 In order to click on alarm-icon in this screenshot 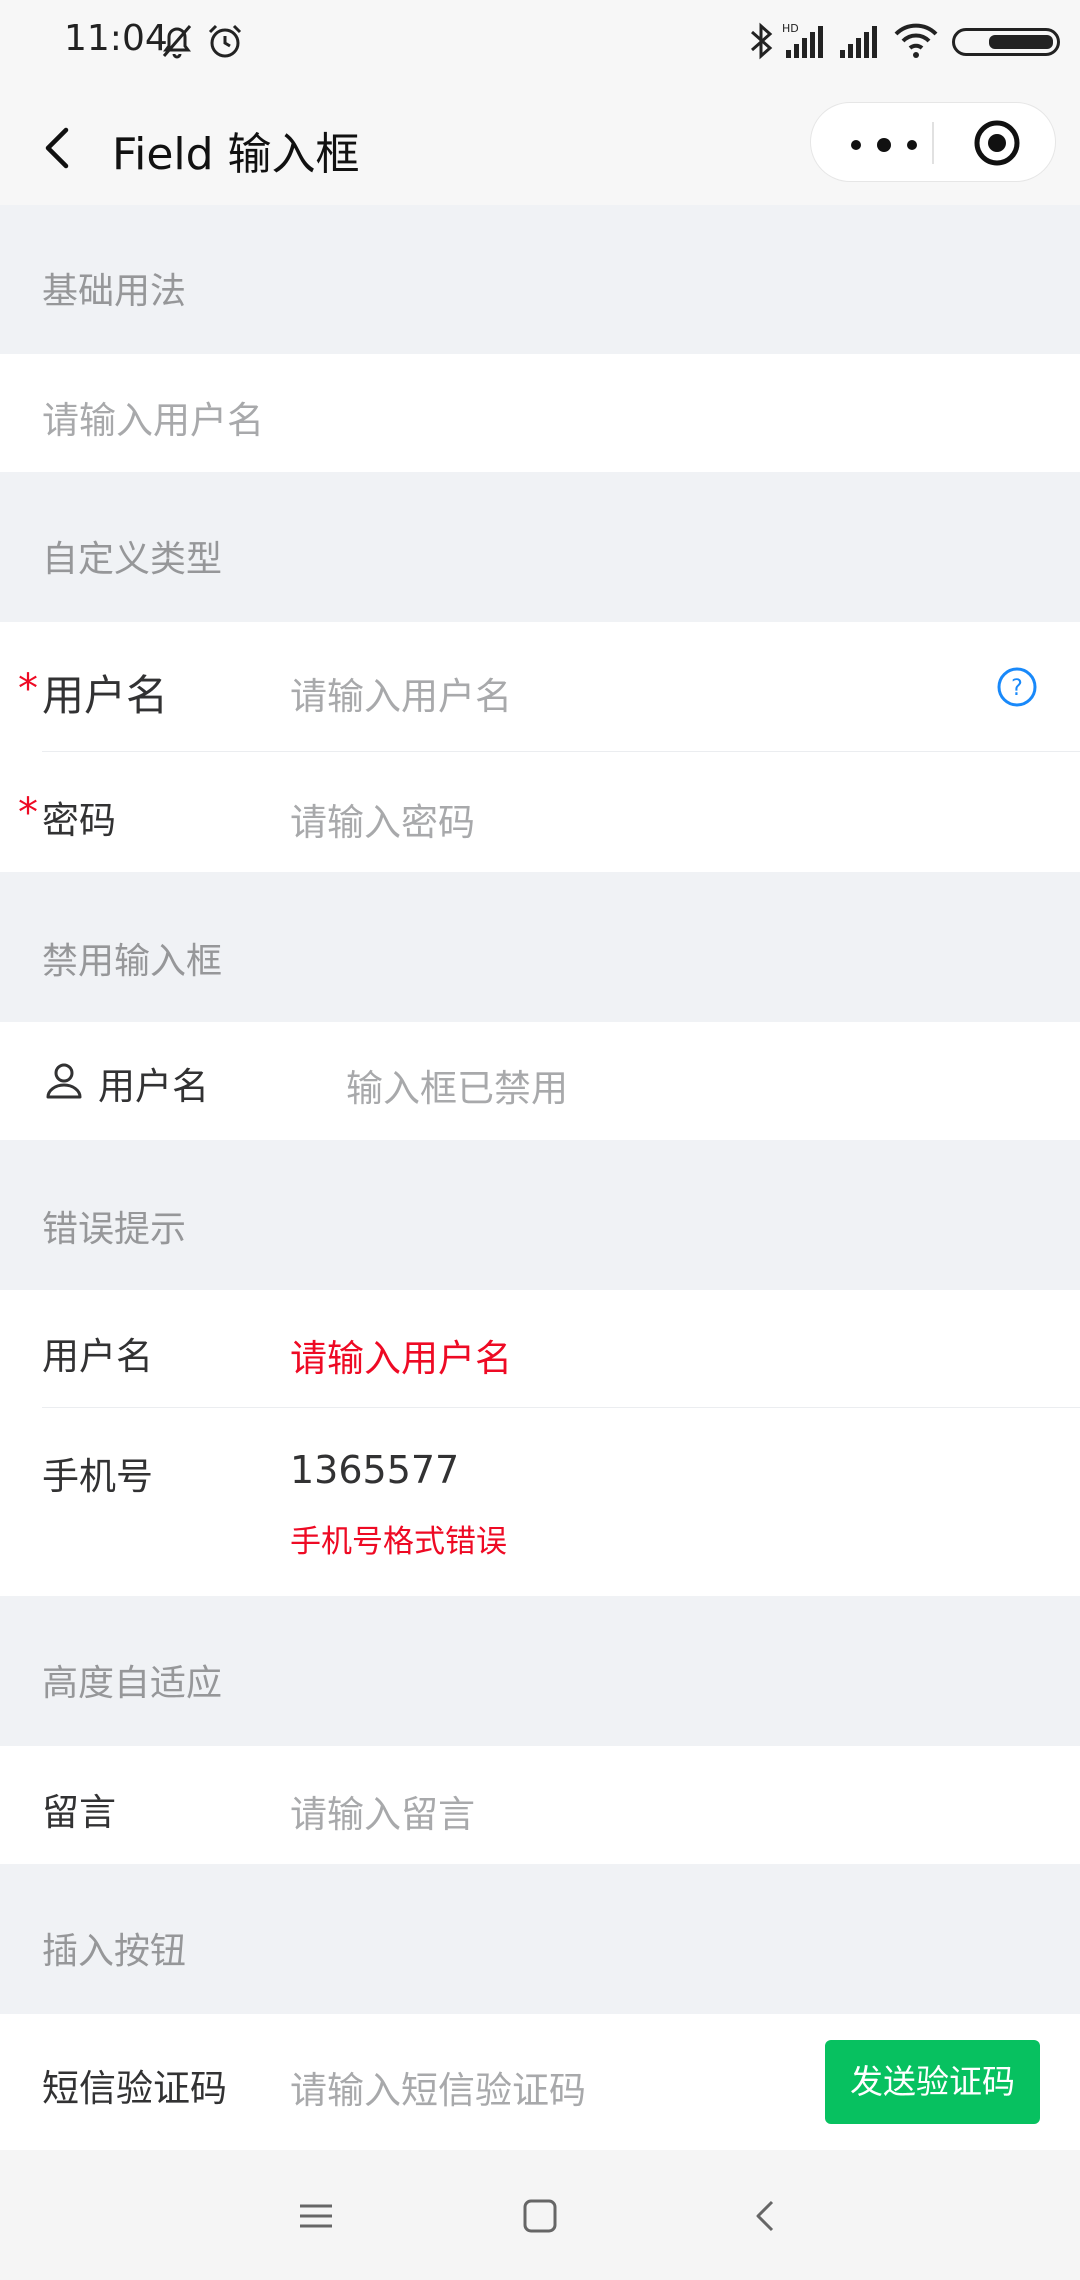, I will do `click(225, 41)`.